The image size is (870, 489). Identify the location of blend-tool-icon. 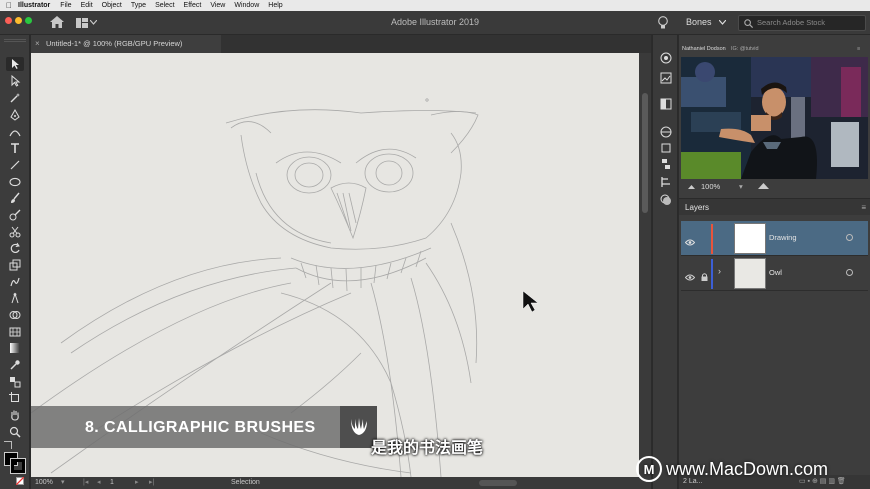
(15, 382).